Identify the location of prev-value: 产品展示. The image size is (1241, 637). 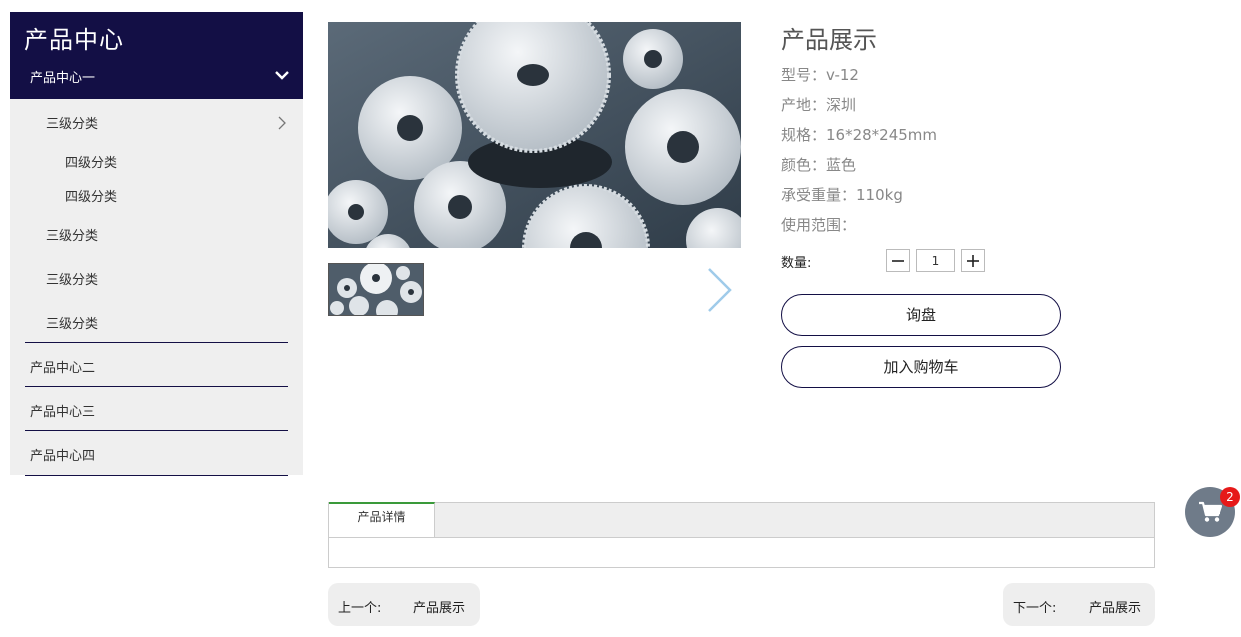
(439, 608).